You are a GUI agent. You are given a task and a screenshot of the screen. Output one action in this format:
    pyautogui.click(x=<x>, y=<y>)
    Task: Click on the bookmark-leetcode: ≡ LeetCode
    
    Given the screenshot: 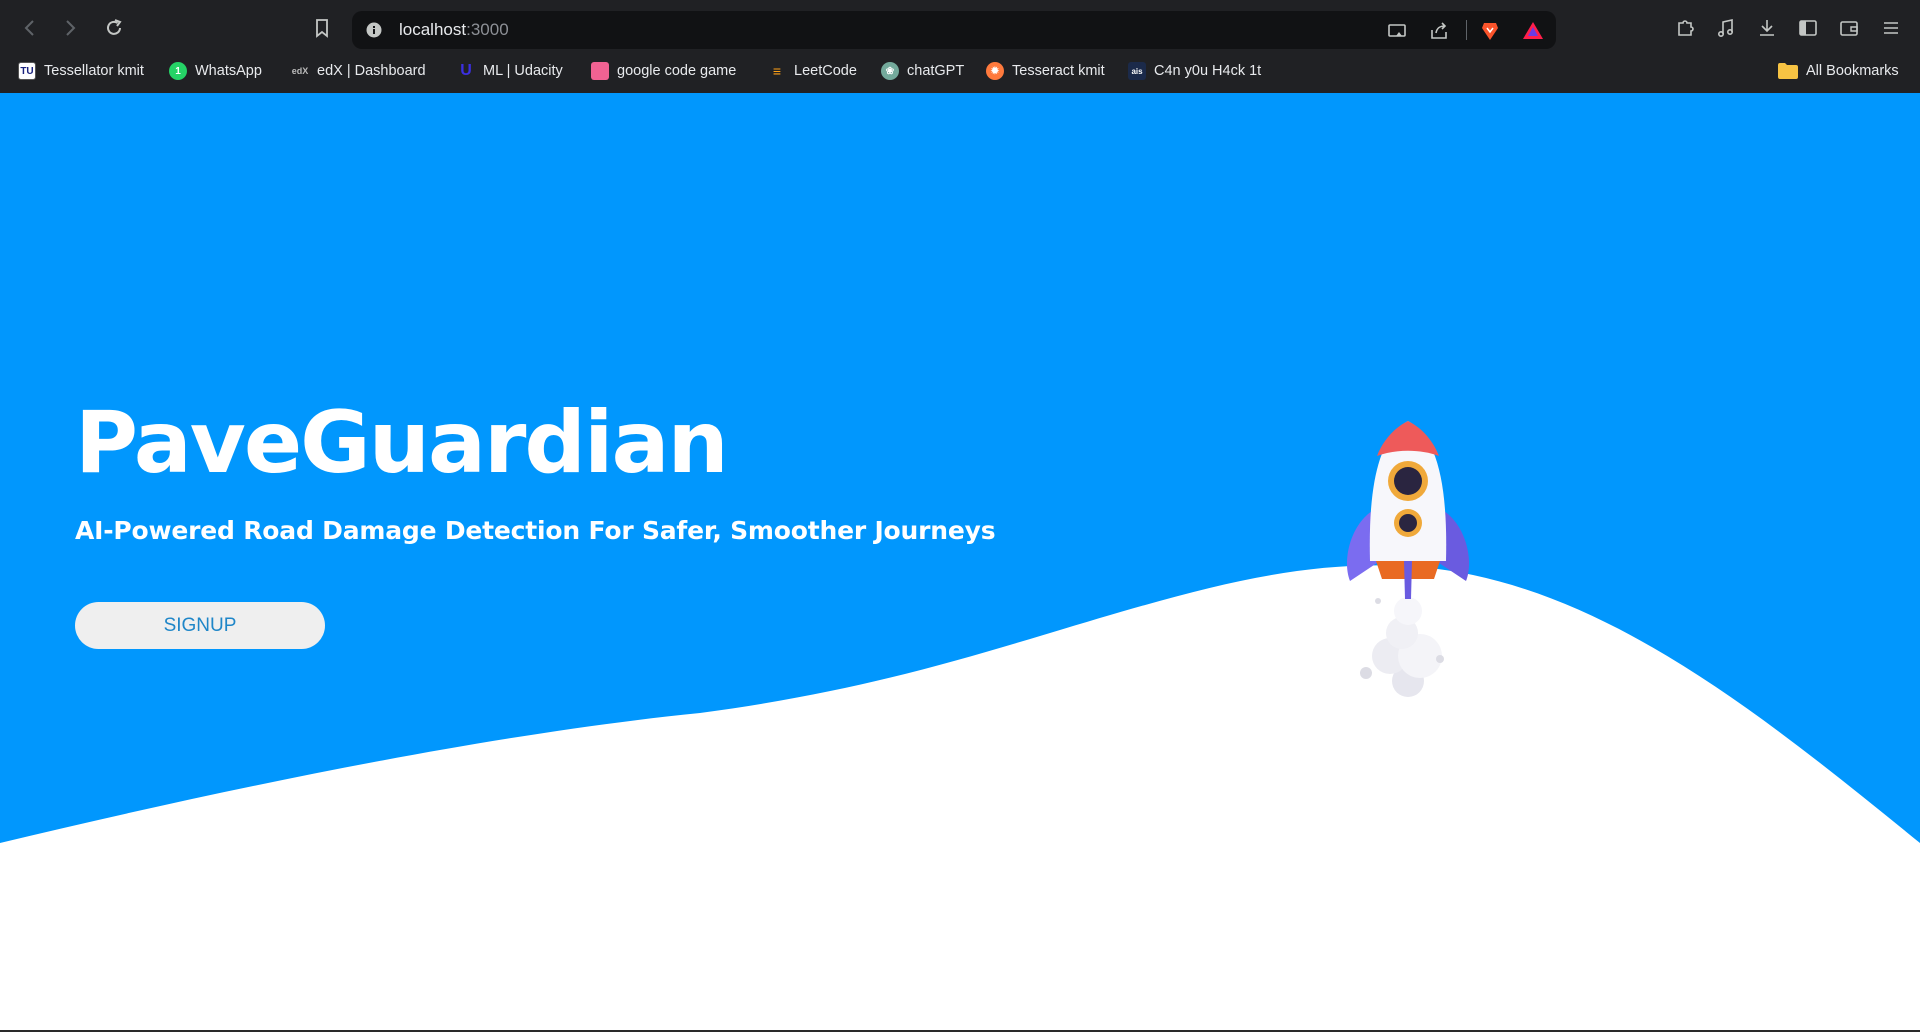 What is the action you would take?
    pyautogui.click(x=812, y=71)
    